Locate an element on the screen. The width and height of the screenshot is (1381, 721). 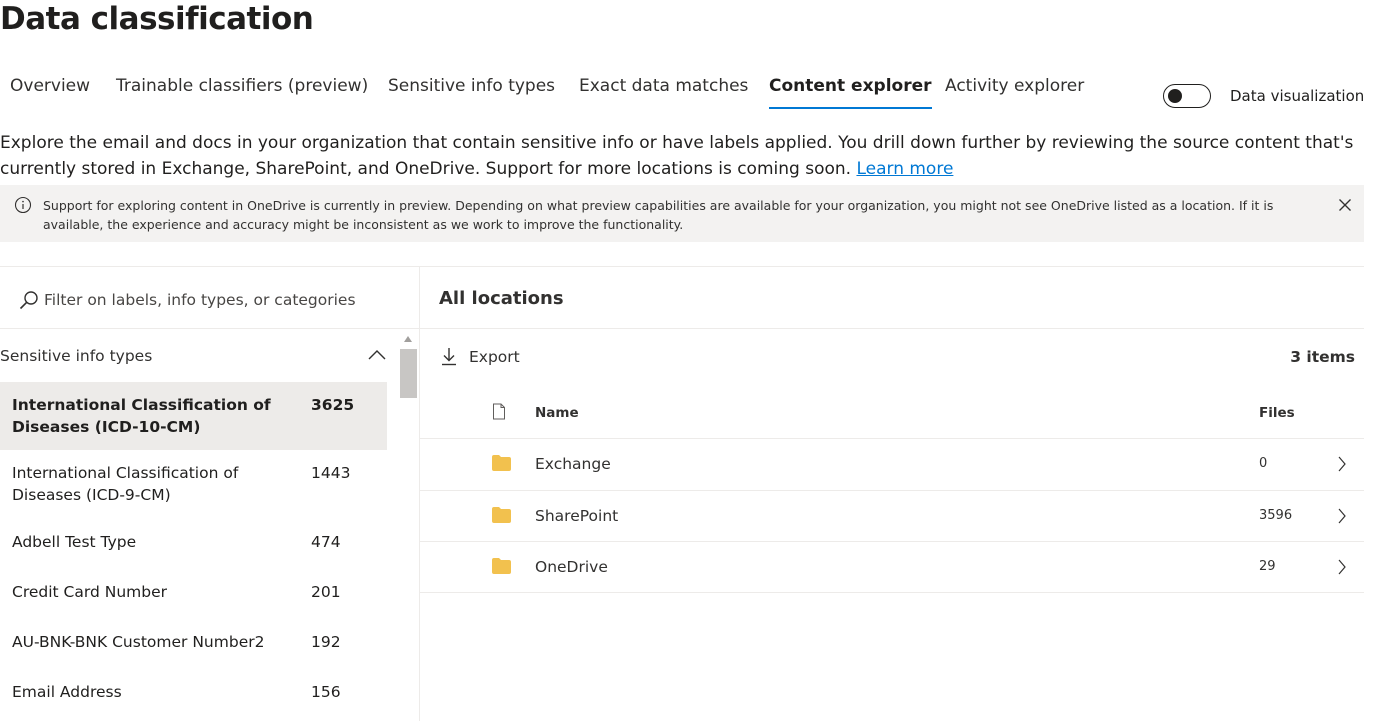
info-type-count: 474 is located at coordinates (326, 542).